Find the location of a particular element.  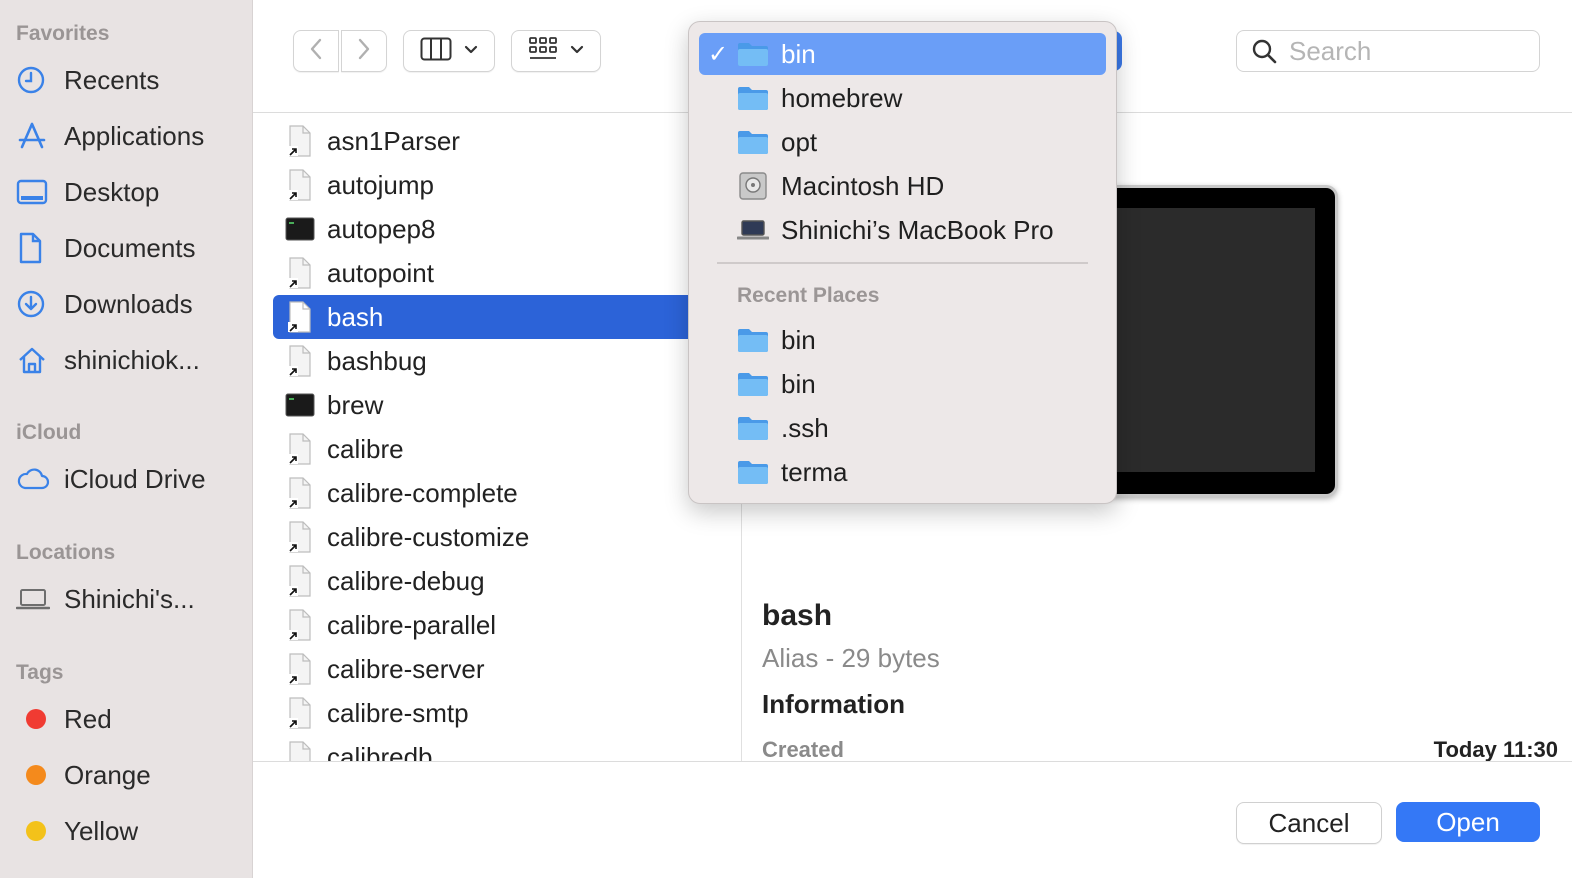

chevron-right-icon is located at coordinates (364, 51).